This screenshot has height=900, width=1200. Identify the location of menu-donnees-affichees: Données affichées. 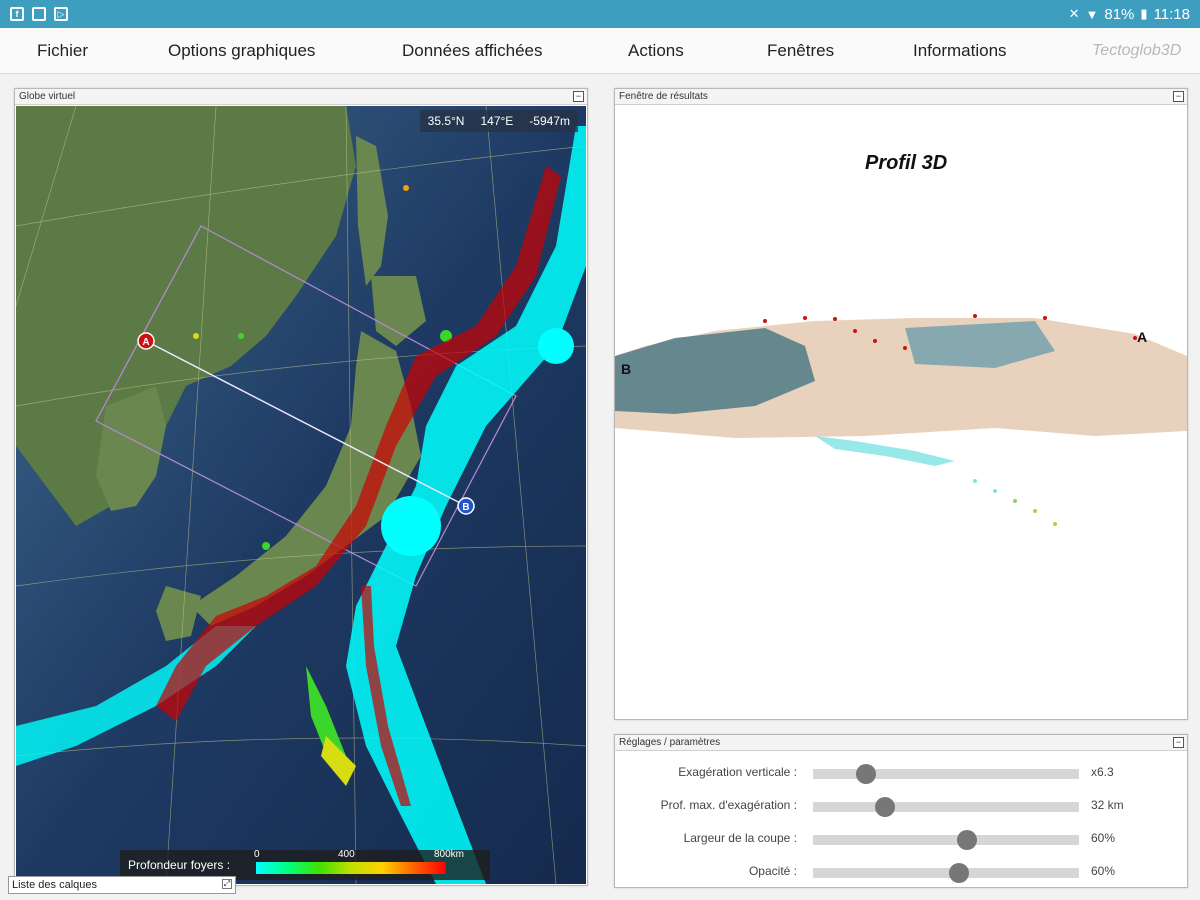
(472, 51).